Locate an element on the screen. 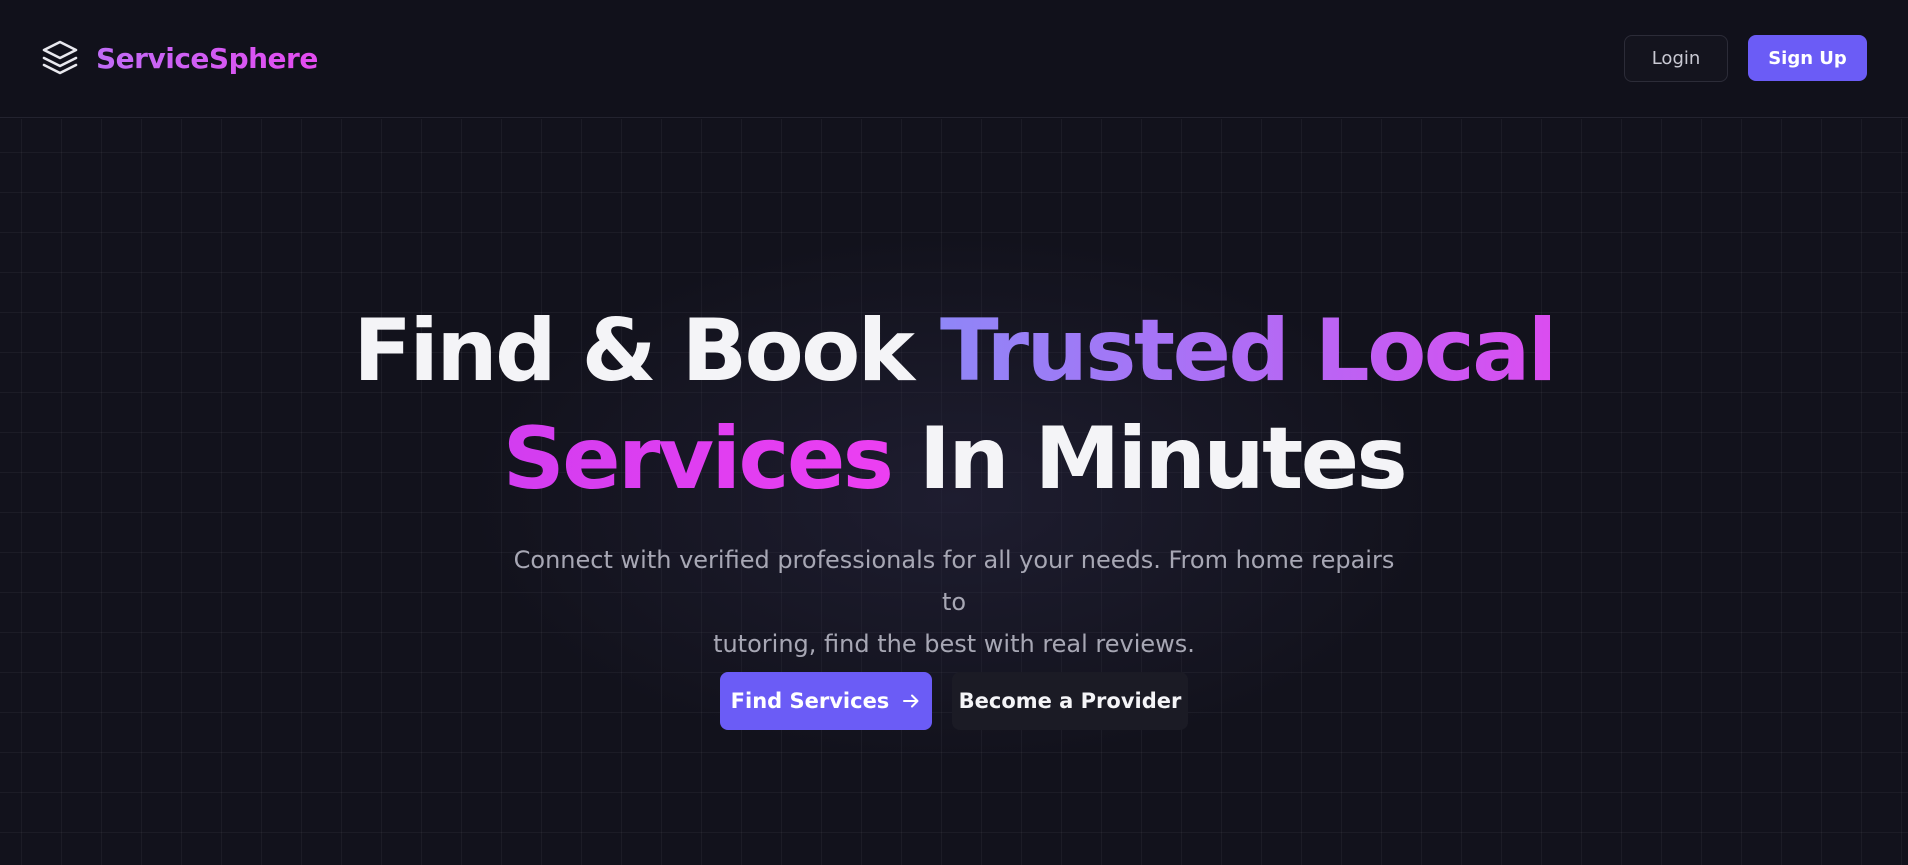  brand-name: ServiceSphere is located at coordinates (207, 58).